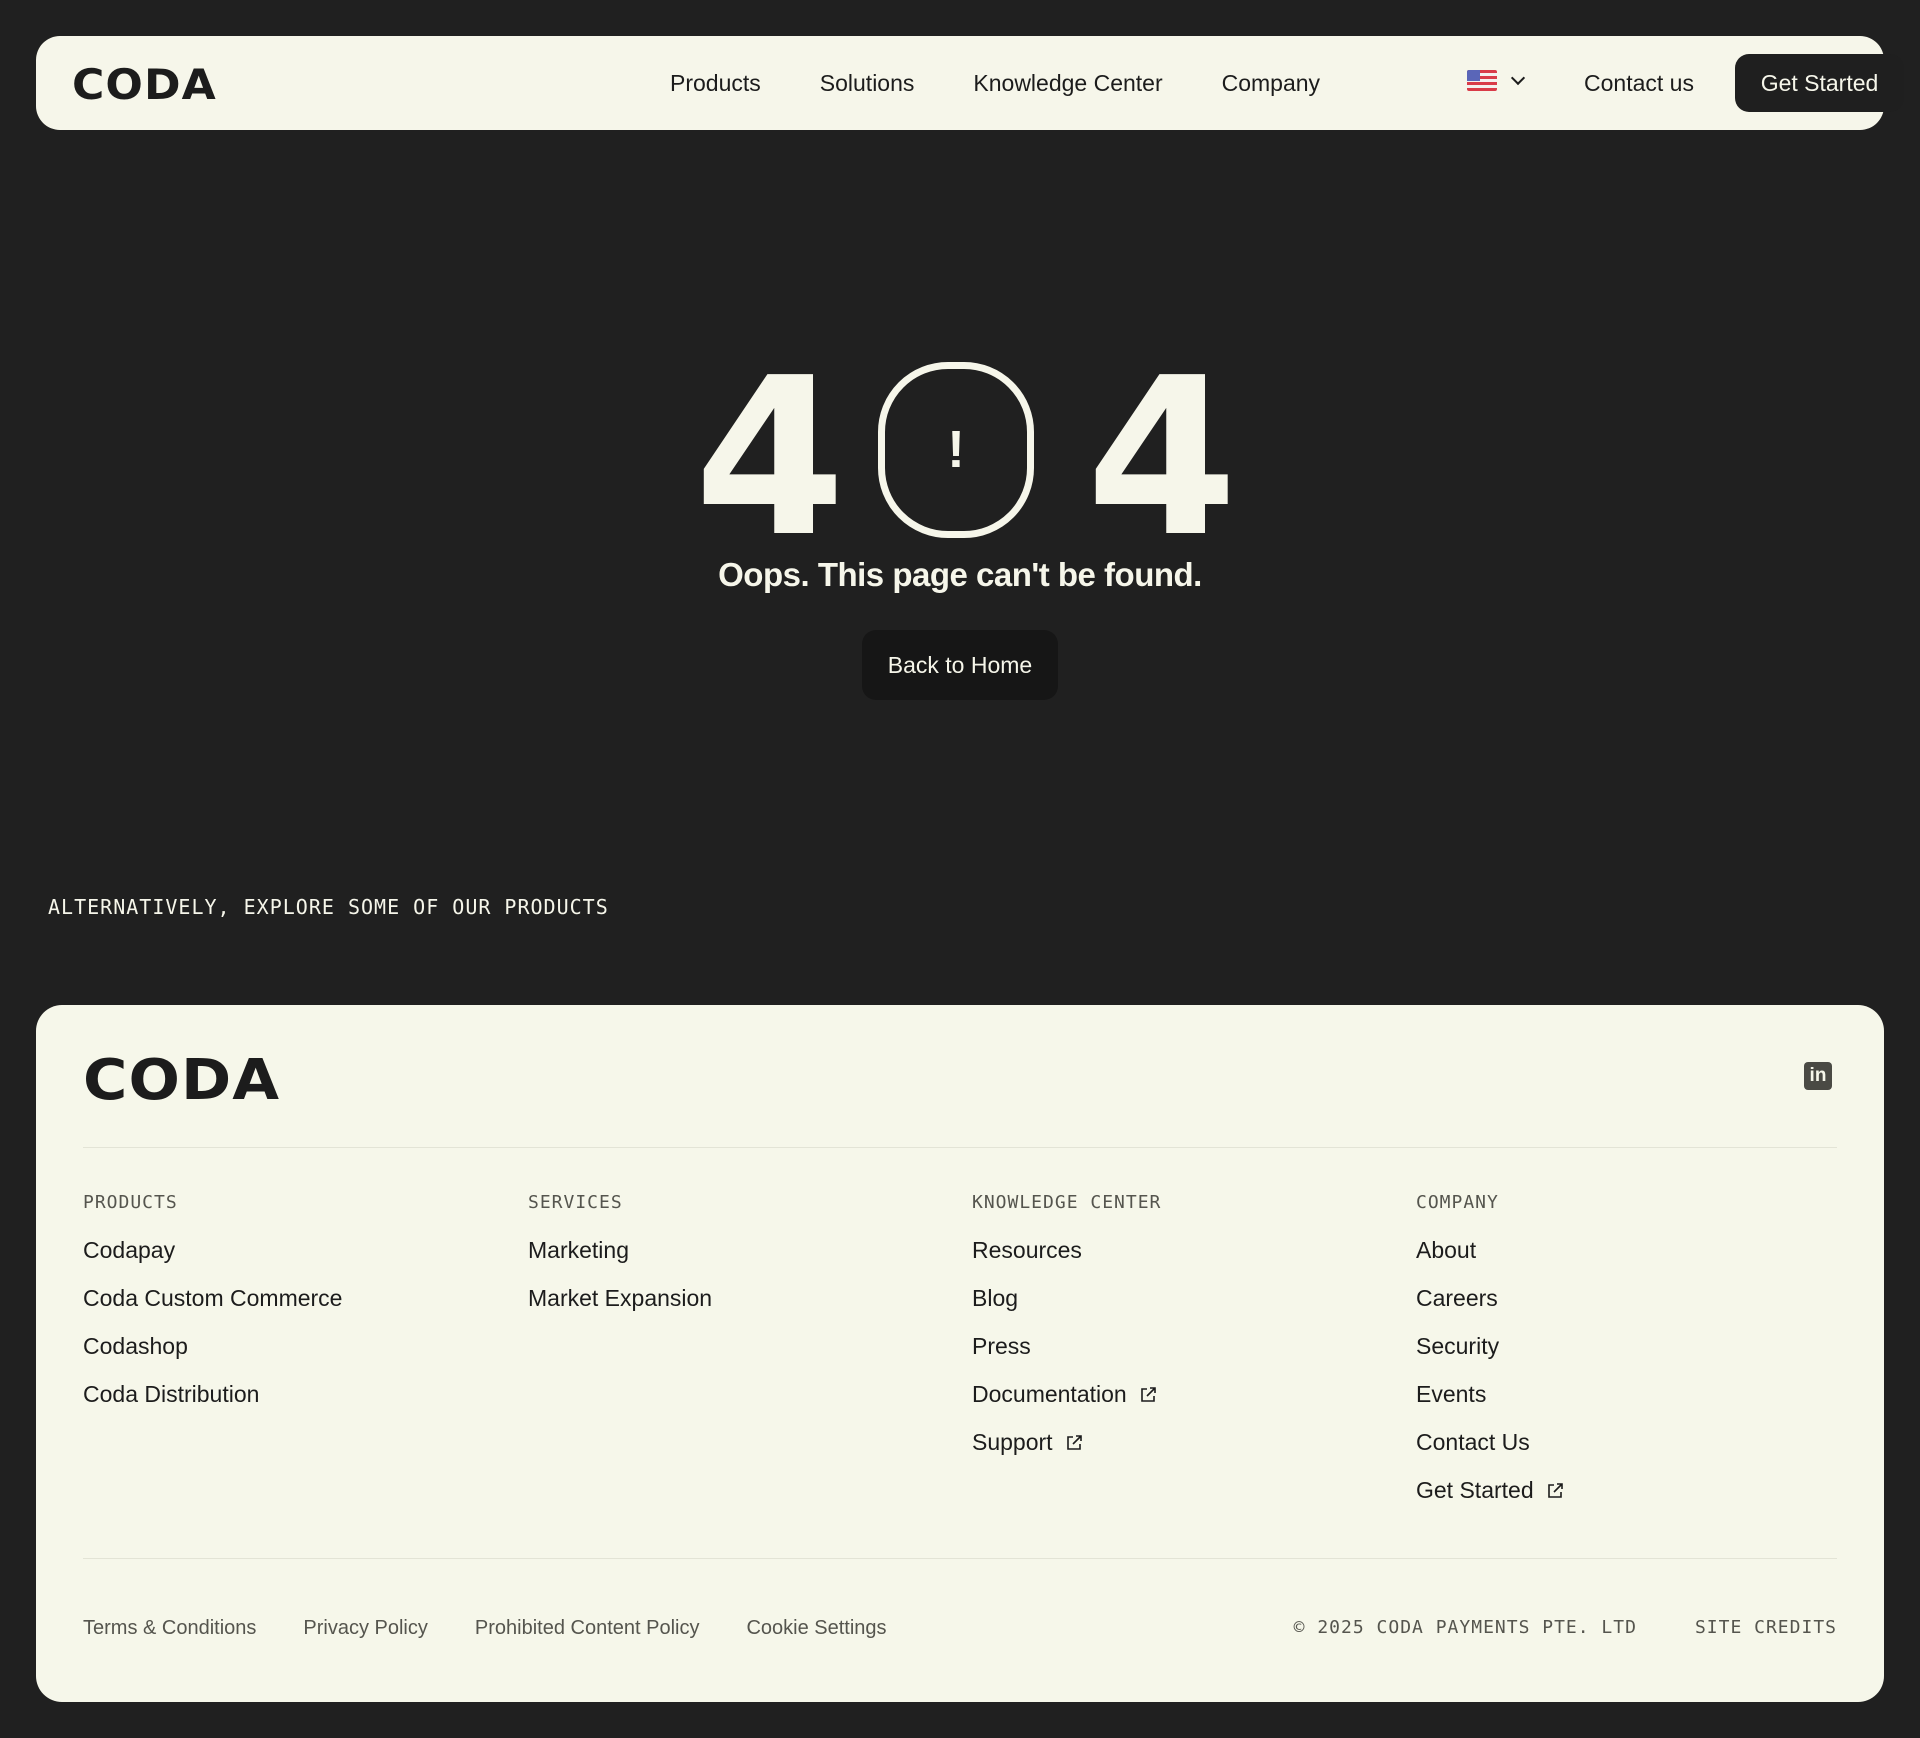 Image resolution: width=1920 pixels, height=1738 pixels. Describe the element at coordinates (144, 85) in the screenshot. I see `coda-logo: CODA` at that location.